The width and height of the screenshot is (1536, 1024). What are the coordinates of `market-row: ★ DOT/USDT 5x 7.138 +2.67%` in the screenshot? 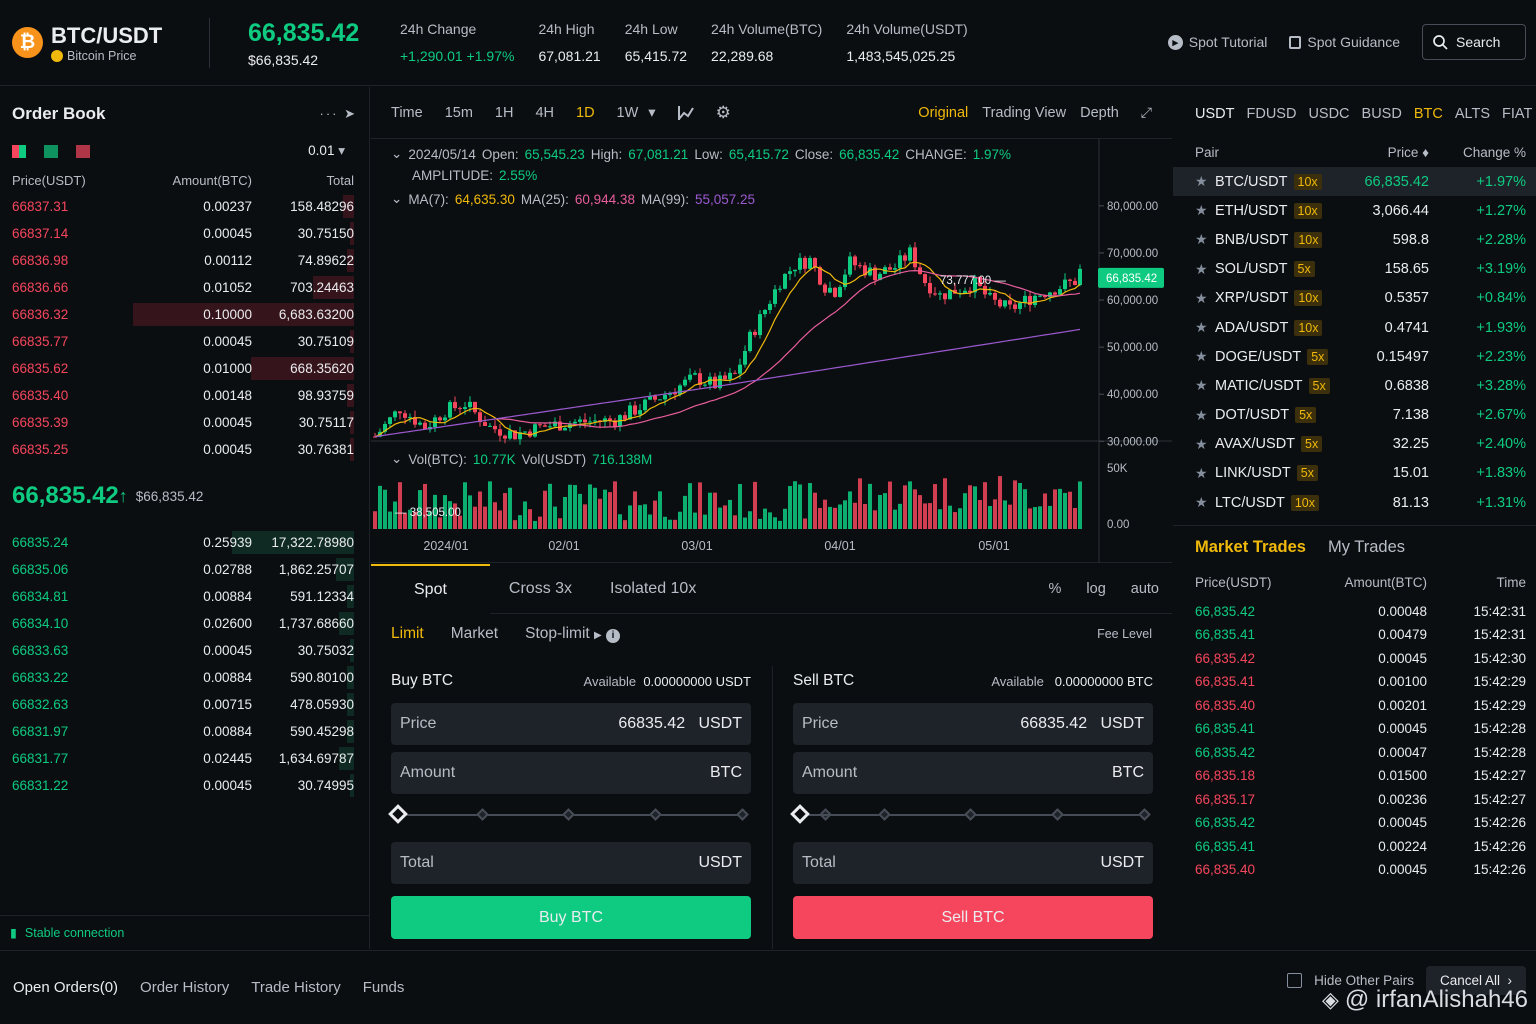 It's located at (1354, 415).